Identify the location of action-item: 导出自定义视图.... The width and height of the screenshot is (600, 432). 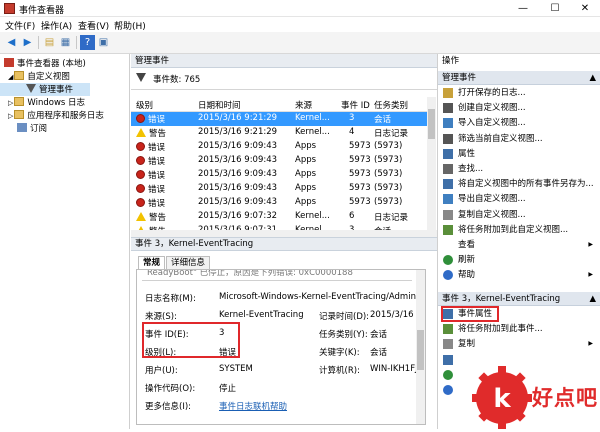
(519, 199).